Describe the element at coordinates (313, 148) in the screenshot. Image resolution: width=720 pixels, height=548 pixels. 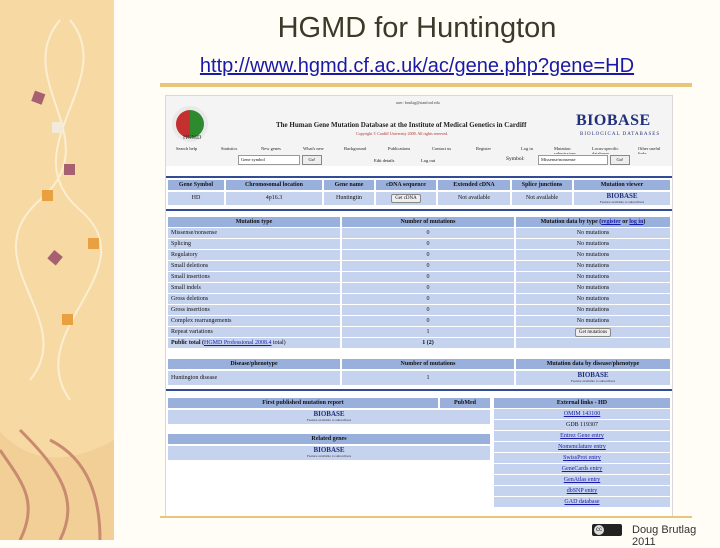
I see `nav-whats-new: What's new` at that location.